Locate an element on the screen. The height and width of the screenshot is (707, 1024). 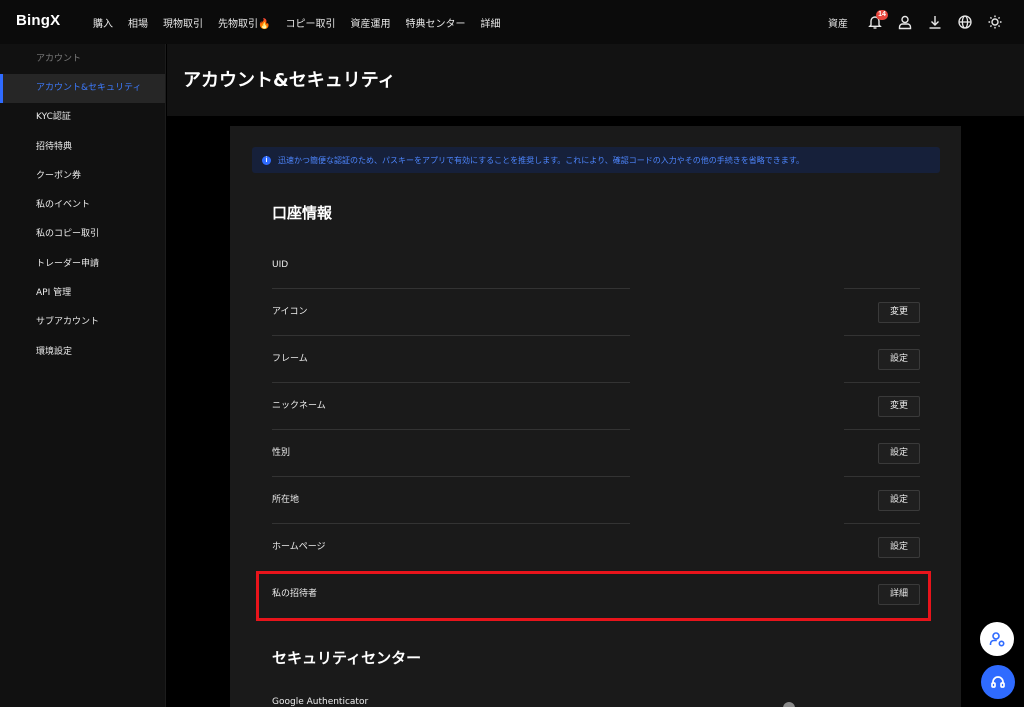
globe-icon is located at coordinates (965, 22).